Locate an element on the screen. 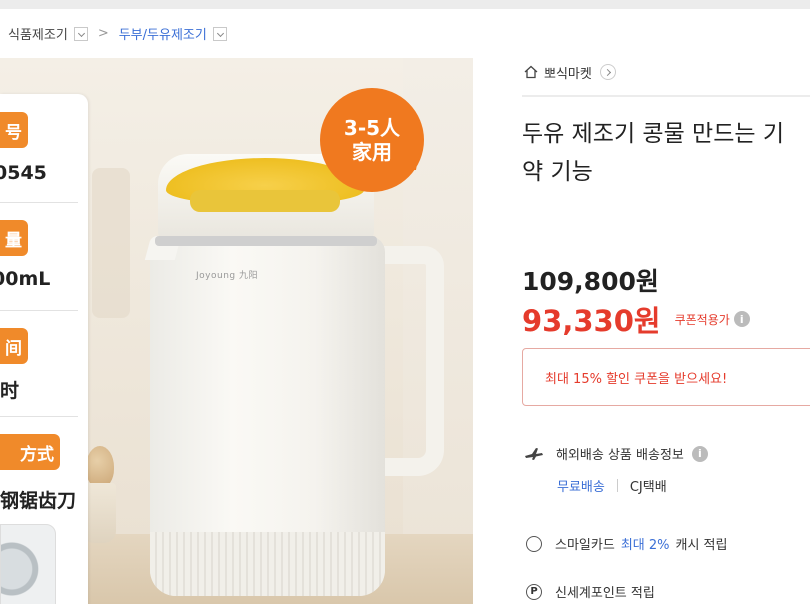 The width and height of the screenshot is (810, 604). brand-logo: Joyoung 九阳 is located at coordinates (227, 276).